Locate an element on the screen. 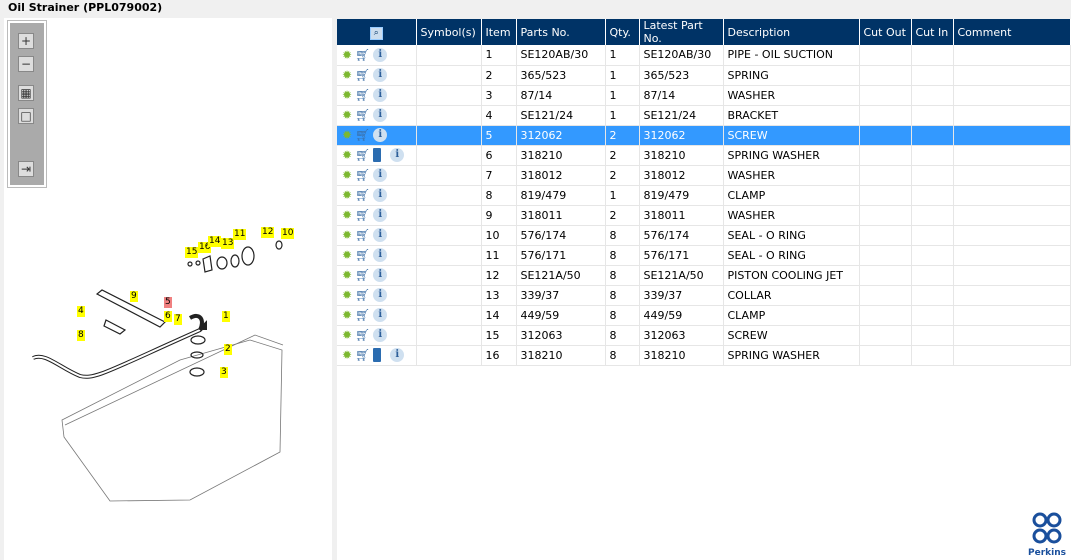 Image resolution: width=1071 pixels, height=560 pixels. find-in-diagram-icon: ⌕ is located at coordinates (376, 33).